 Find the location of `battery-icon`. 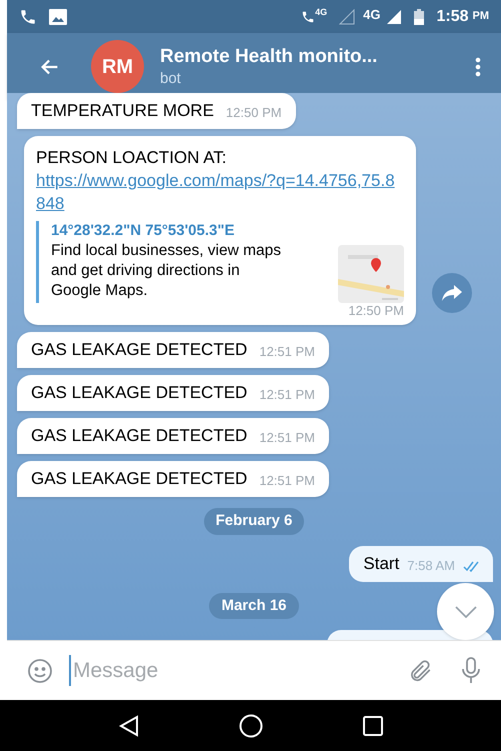

battery-icon is located at coordinates (419, 16).